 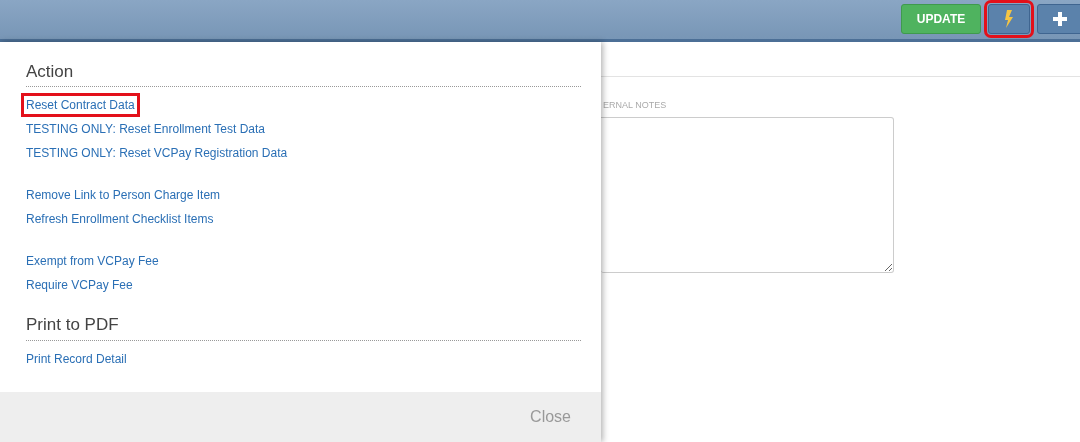 What do you see at coordinates (303, 75) in the screenshot?
I see `section-heading: Action` at bounding box center [303, 75].